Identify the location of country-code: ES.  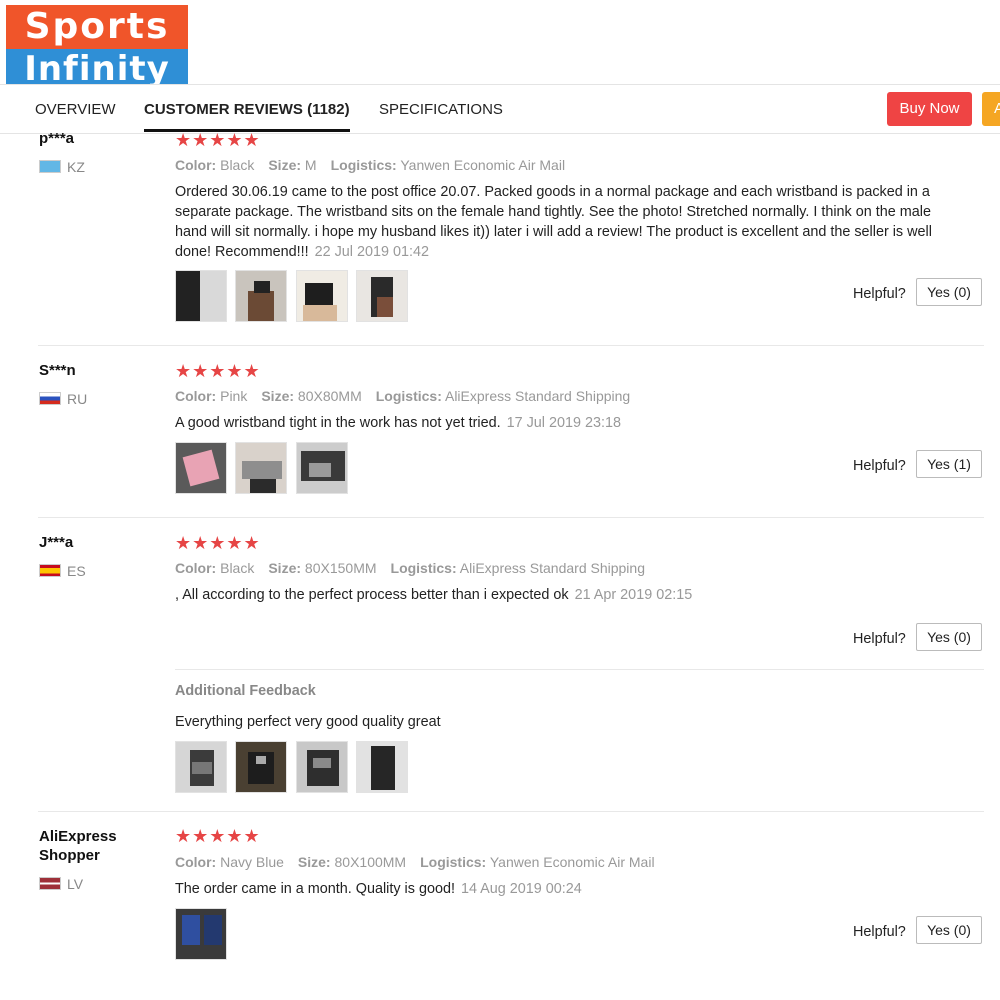
(76, 571).